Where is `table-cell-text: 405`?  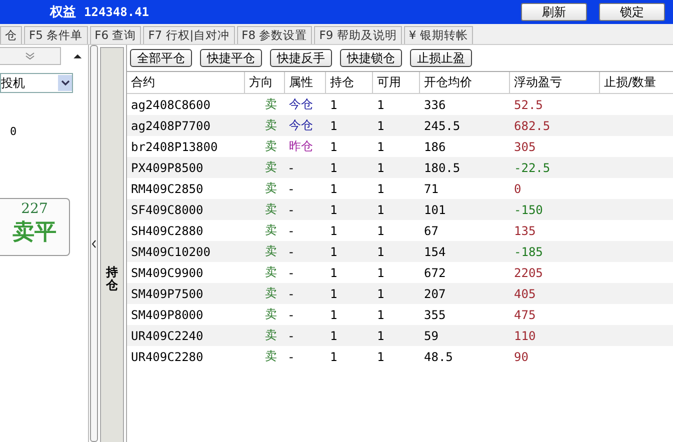 table-cell-text: 405 is located at coordinates (525, 294).